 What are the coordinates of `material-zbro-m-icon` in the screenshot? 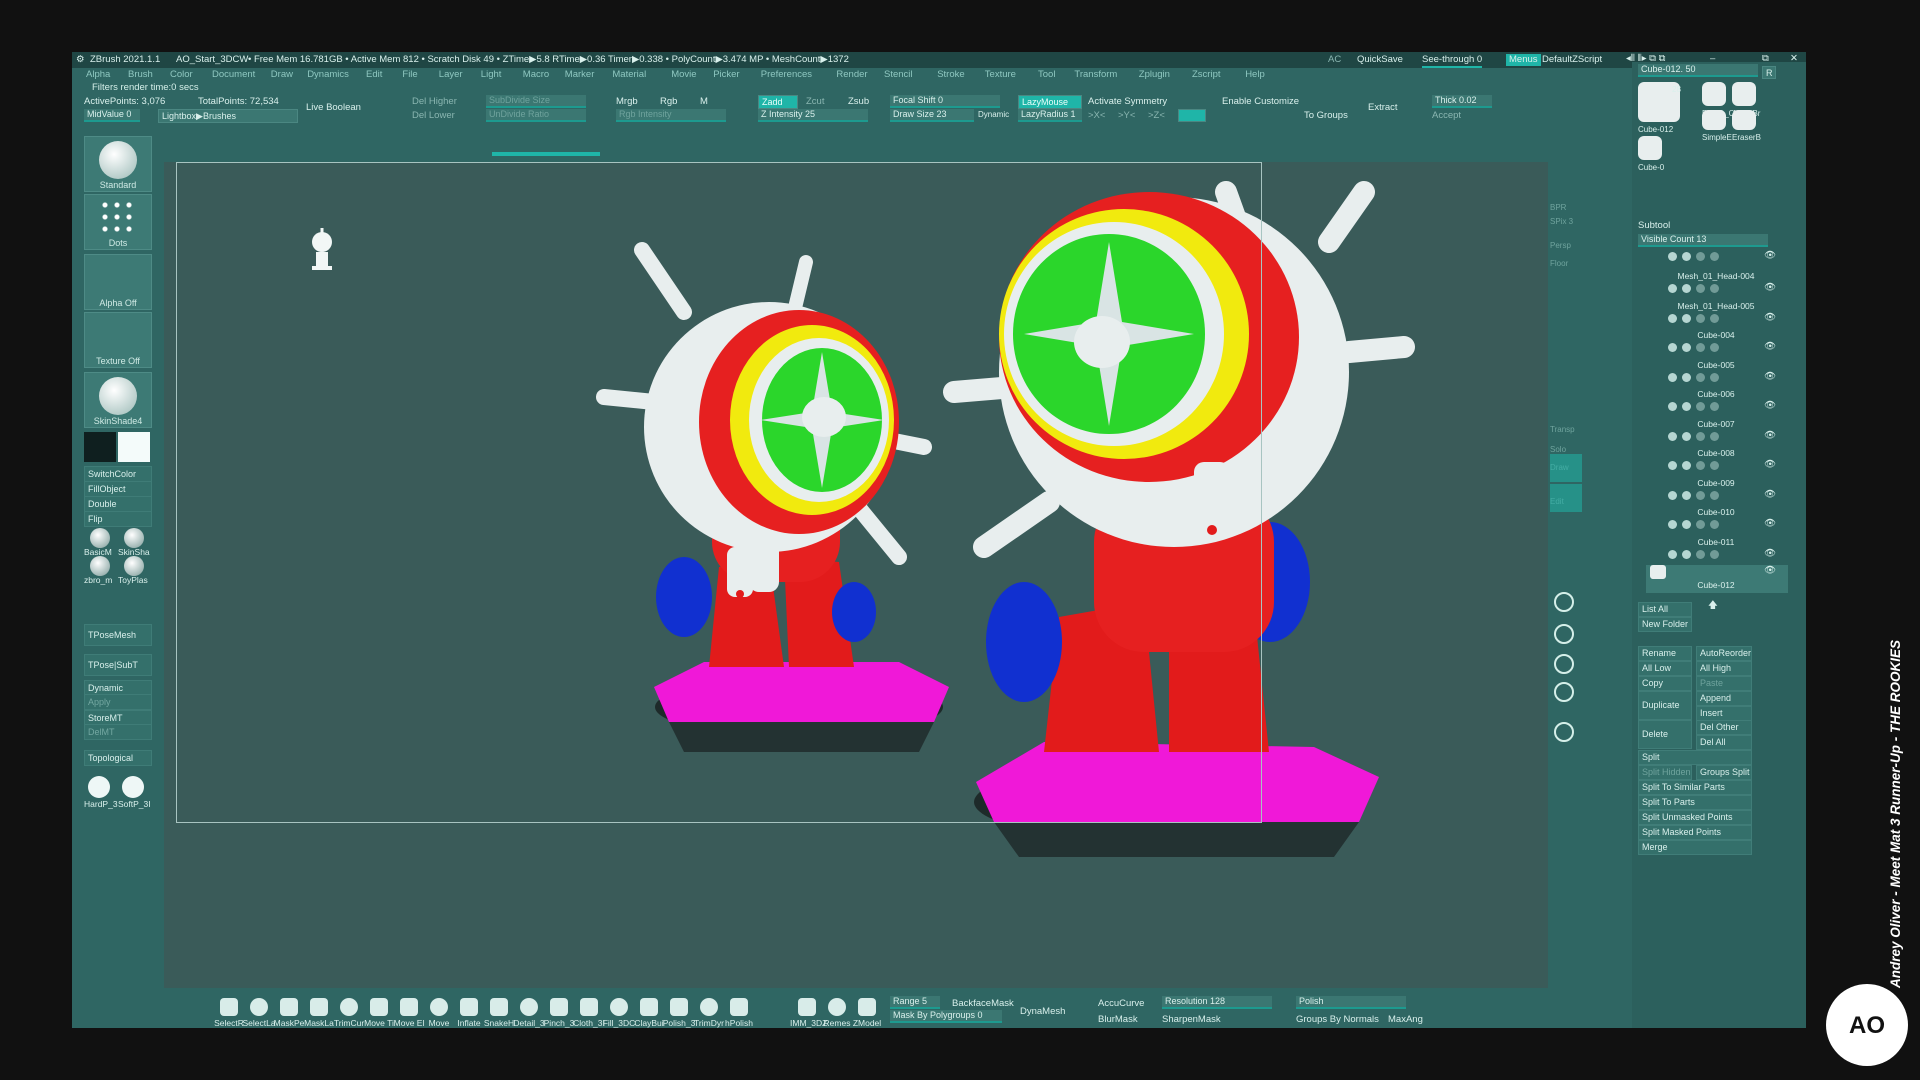 It's located at (100, 566).